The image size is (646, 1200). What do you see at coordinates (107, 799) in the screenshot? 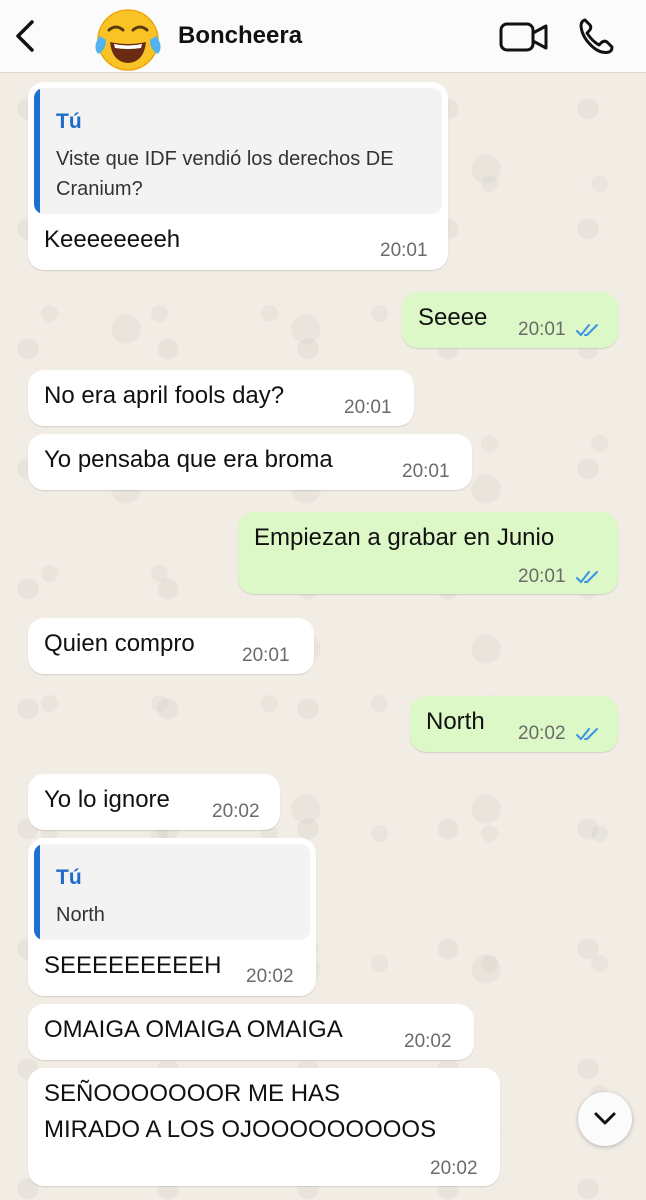
I see `message-text: Yo lo ignore` at bounding box center [107, 799].